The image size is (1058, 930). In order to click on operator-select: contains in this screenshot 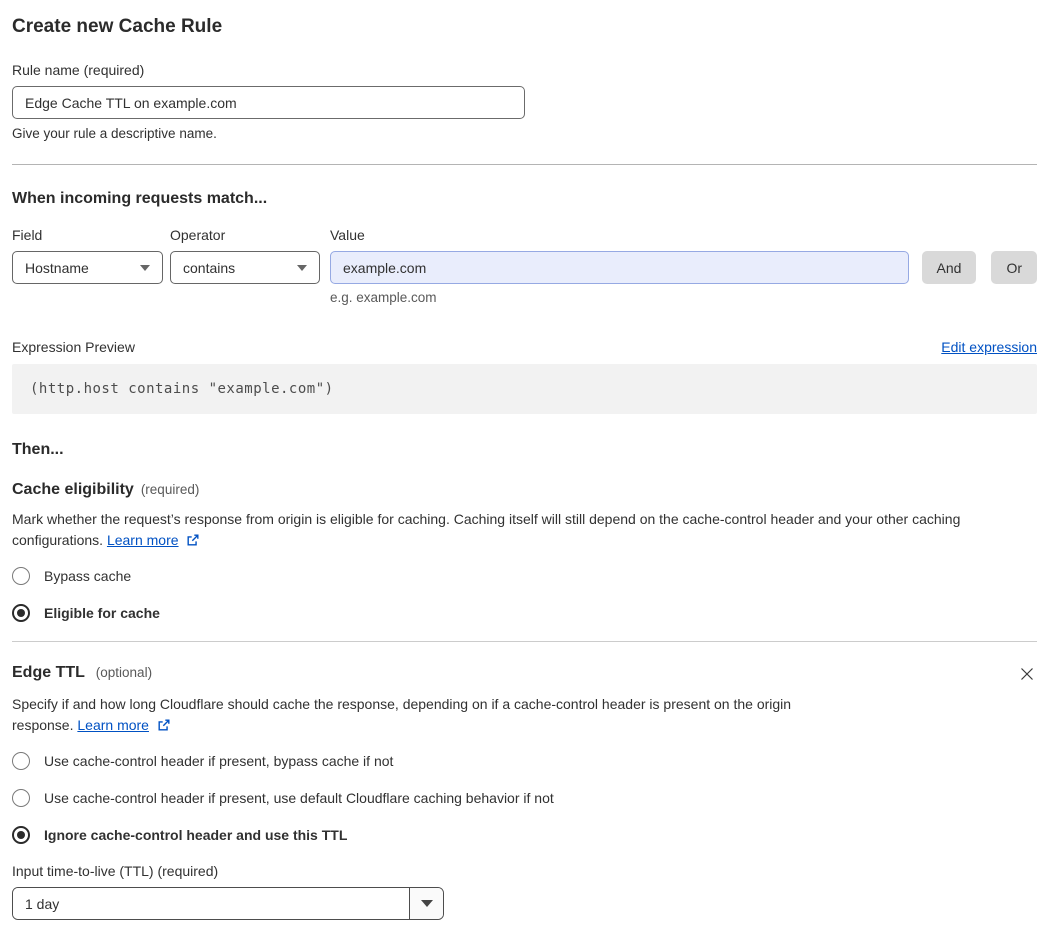, I will do `click(245, 267)`.